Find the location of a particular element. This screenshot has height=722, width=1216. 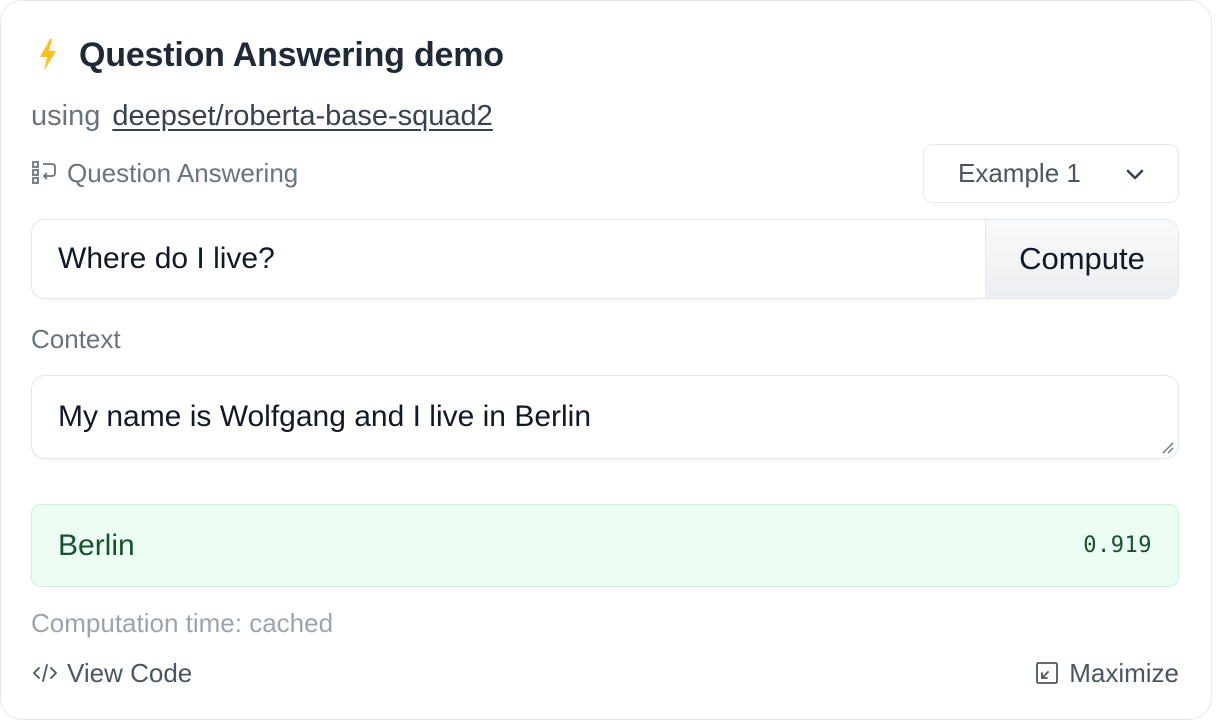

widget-header: Question Answering demo is located at coordinates (269, 55).